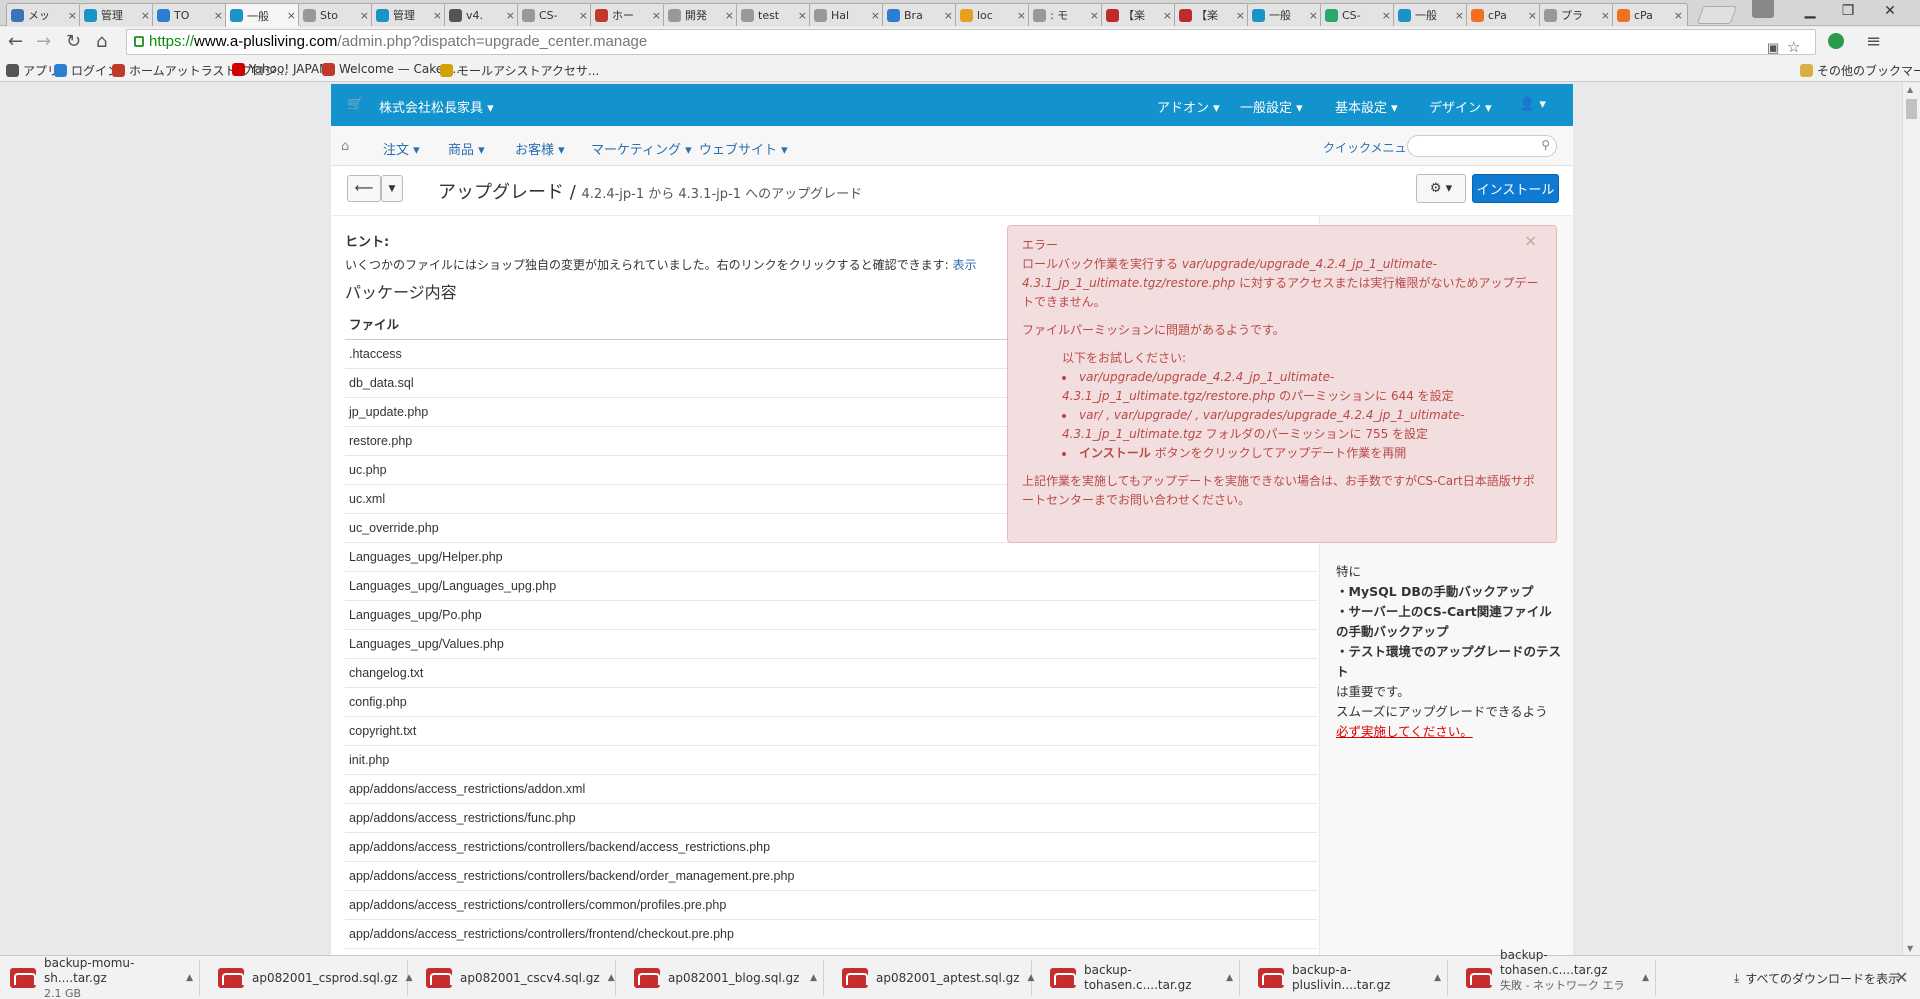  What do you see at coordinates (401, 148) in the screenshot?
I see `nav-orders: 注文 ▾` at bounding box center [401, 148].